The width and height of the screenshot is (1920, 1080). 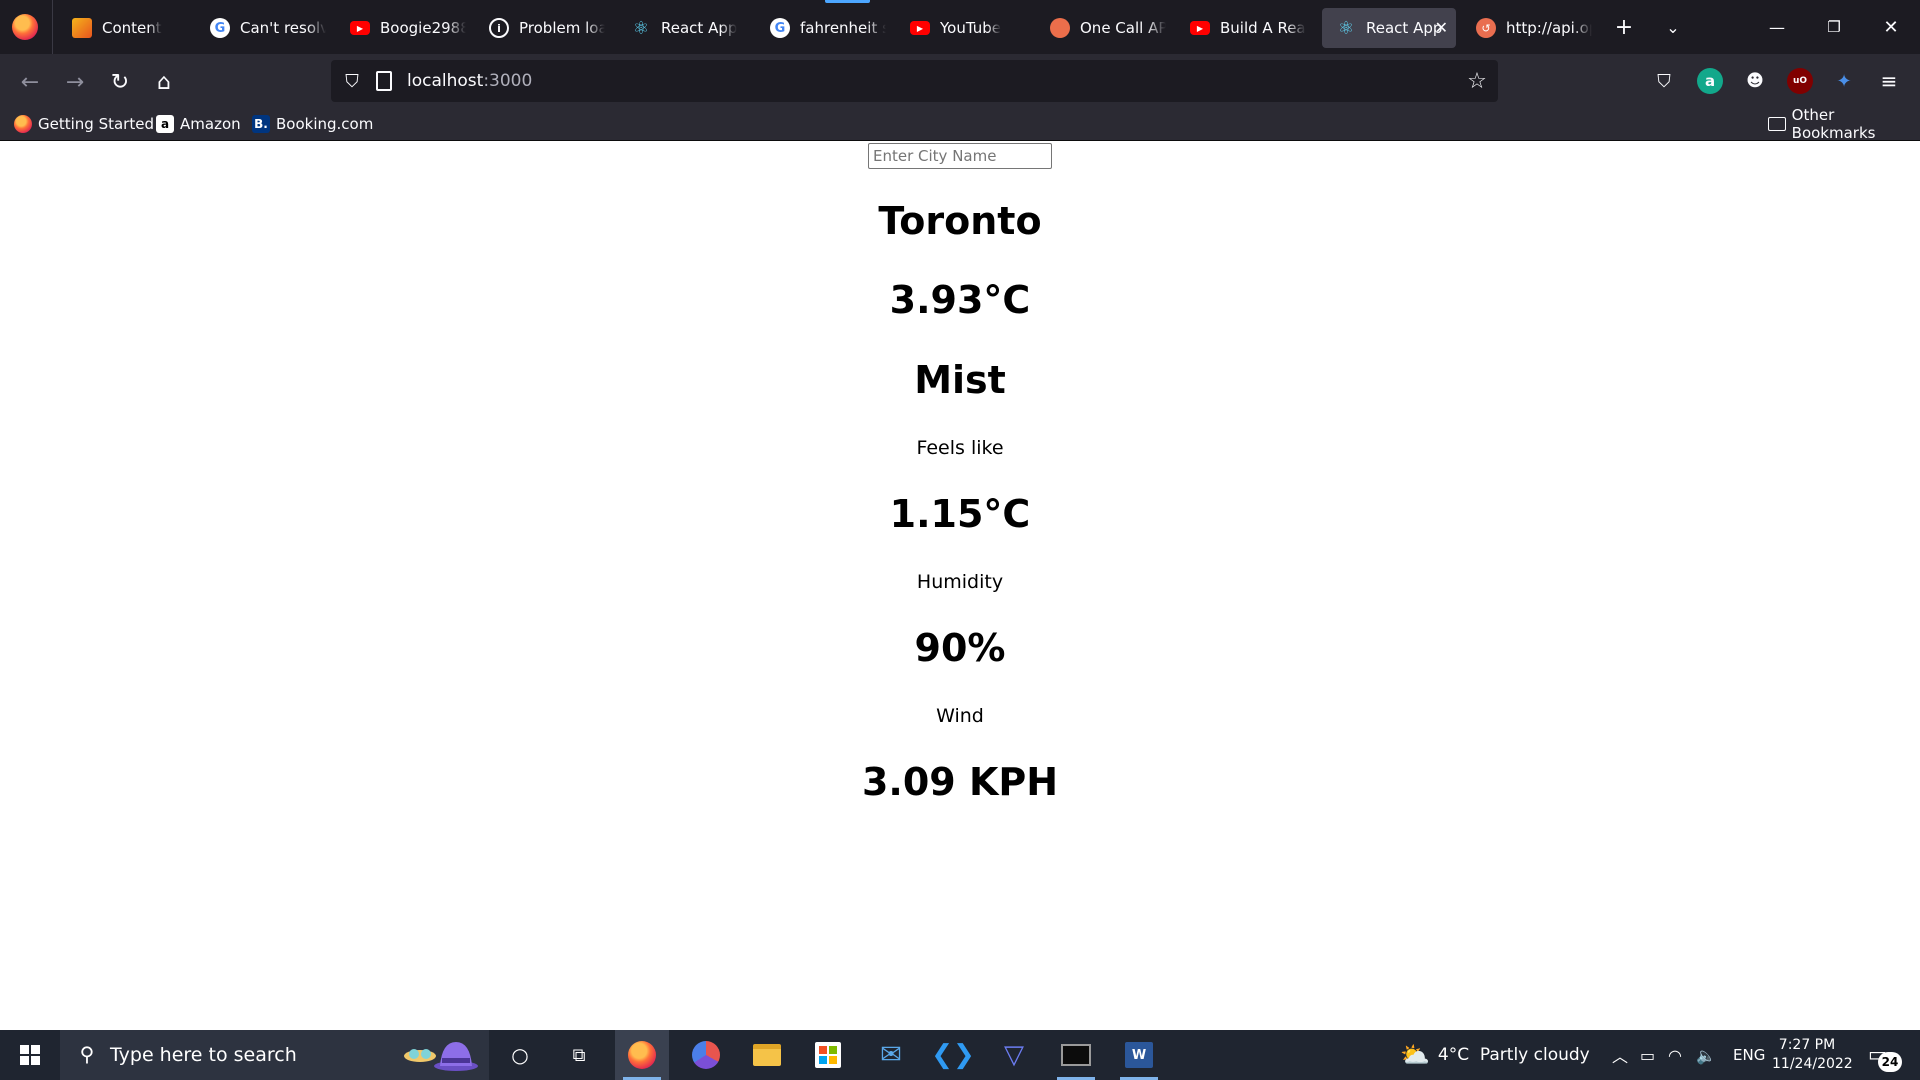 What do you see at coordinates (706, 1055) in the screenshot?
I see `taskbar-chrome-app` at bounding box center [706, 1055].